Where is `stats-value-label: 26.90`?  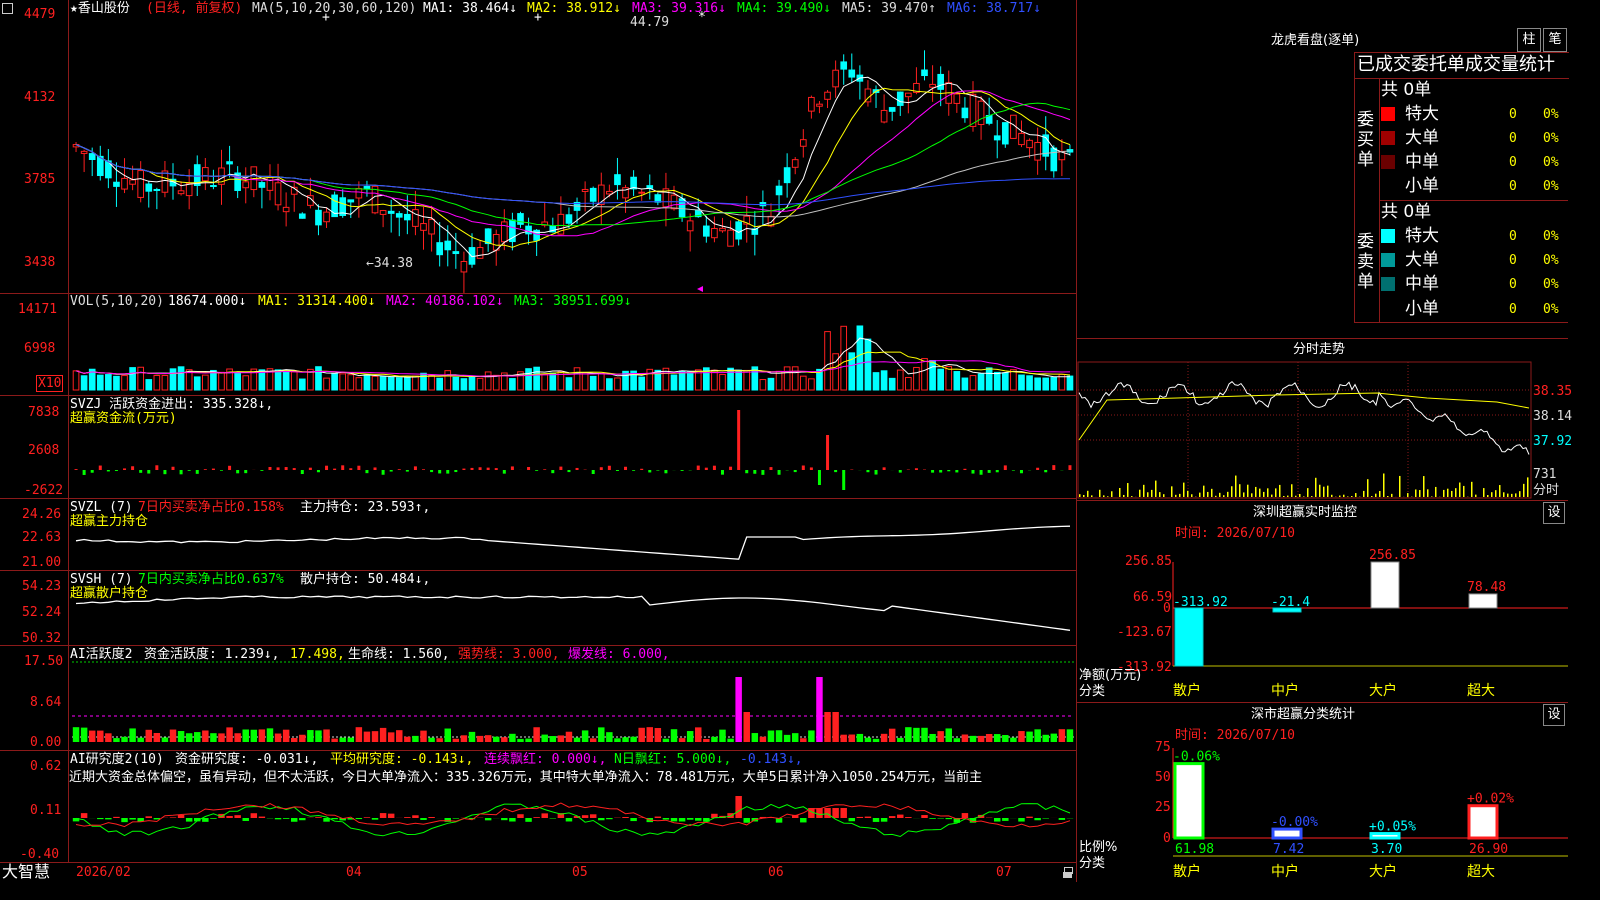 stats-value-label: 26.90 is located at coordinates (1488, 849).